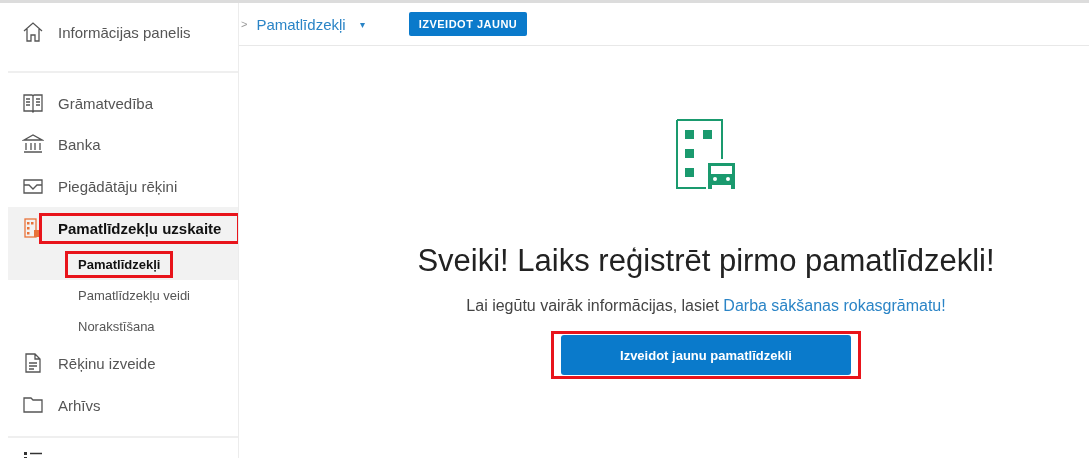 This screenshot has width=1089, height=458. I want to click on sidebar-item: Piegādātāju rēķini, so click(123, 186).